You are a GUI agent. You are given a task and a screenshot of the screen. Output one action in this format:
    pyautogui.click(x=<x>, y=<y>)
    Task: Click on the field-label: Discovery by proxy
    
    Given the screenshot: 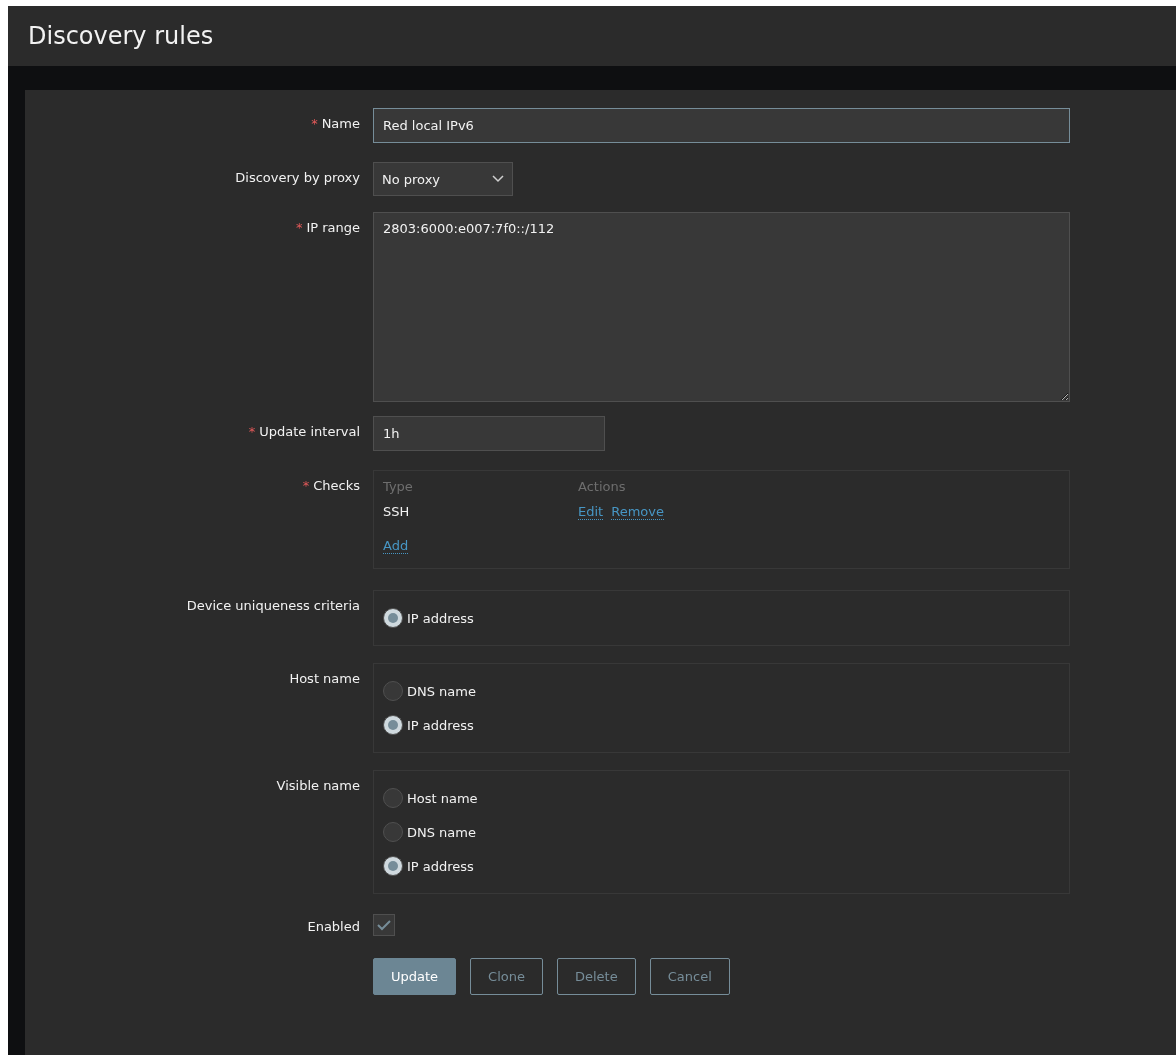 What is the action you would take?
    pyautogui.click(x=297, y=177)
    